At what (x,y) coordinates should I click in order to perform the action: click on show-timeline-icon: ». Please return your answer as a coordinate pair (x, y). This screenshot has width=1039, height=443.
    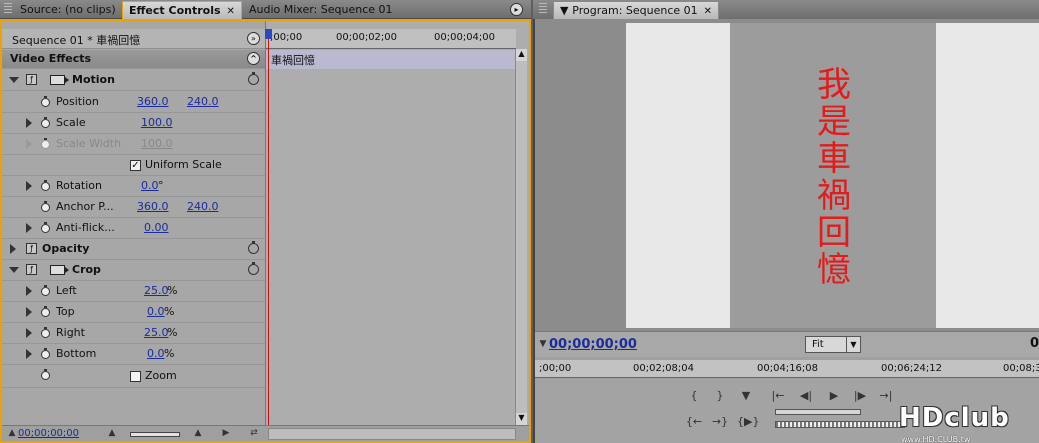
    Looking at the image, I should click on (253, 38).